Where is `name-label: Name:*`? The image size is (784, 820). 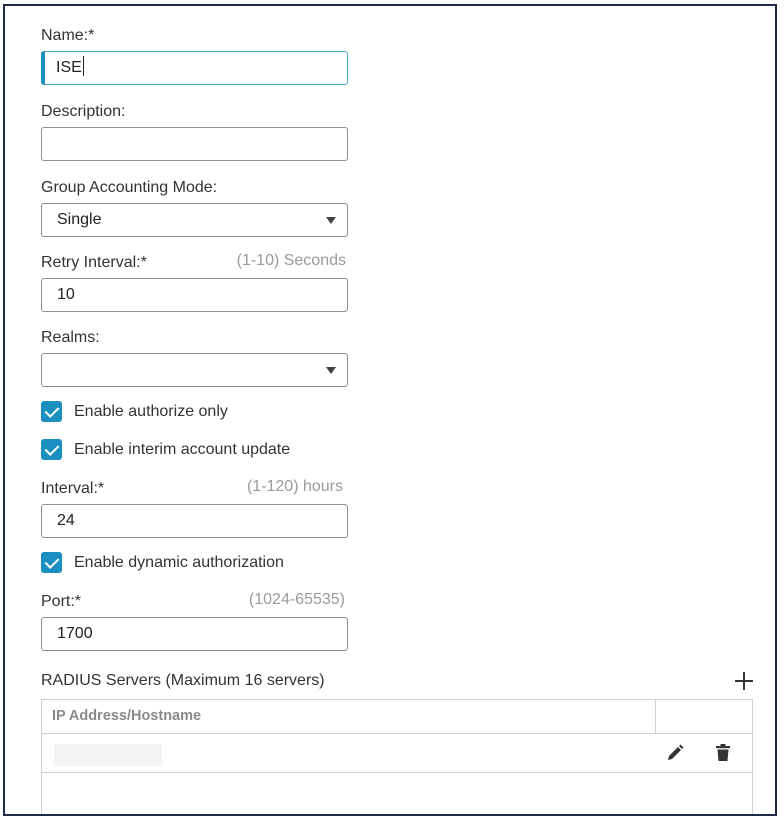 name-label: Name:* is located at coordinates (68, 35).